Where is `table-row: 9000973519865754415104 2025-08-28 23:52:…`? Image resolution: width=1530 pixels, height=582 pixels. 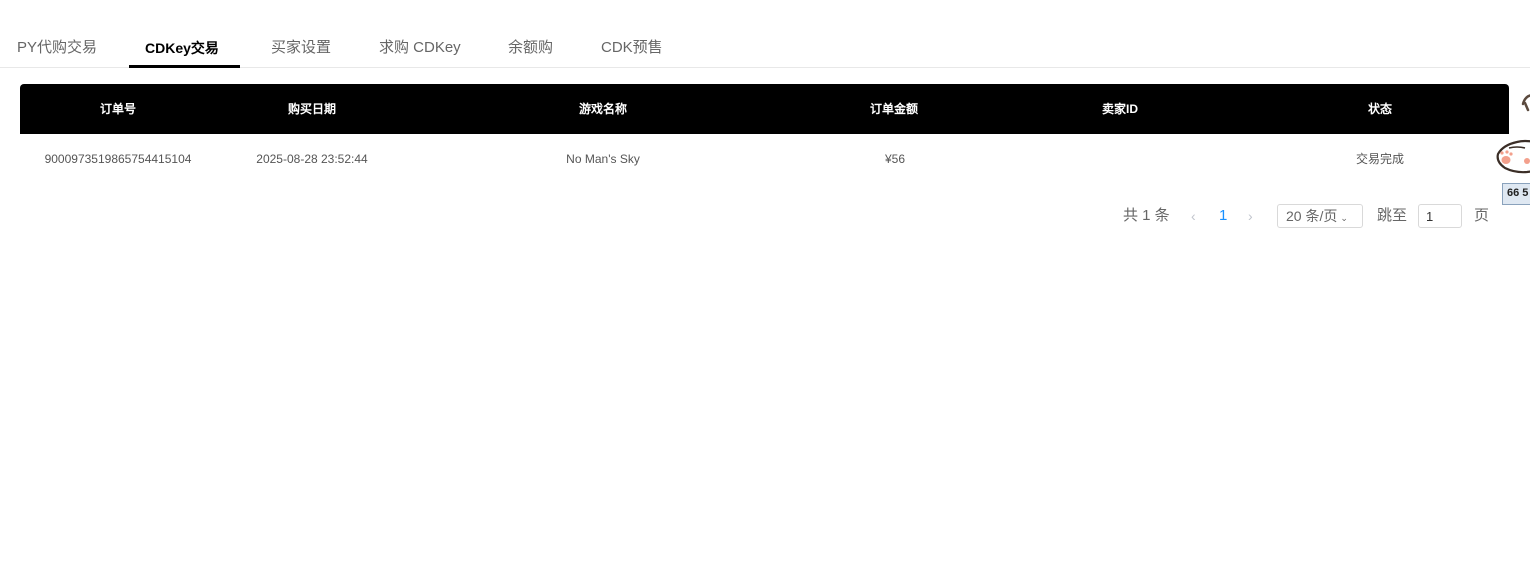 table-row: 9000973519865754415104 2025-08-28 23:52:… is located at coordinates (764, 159).